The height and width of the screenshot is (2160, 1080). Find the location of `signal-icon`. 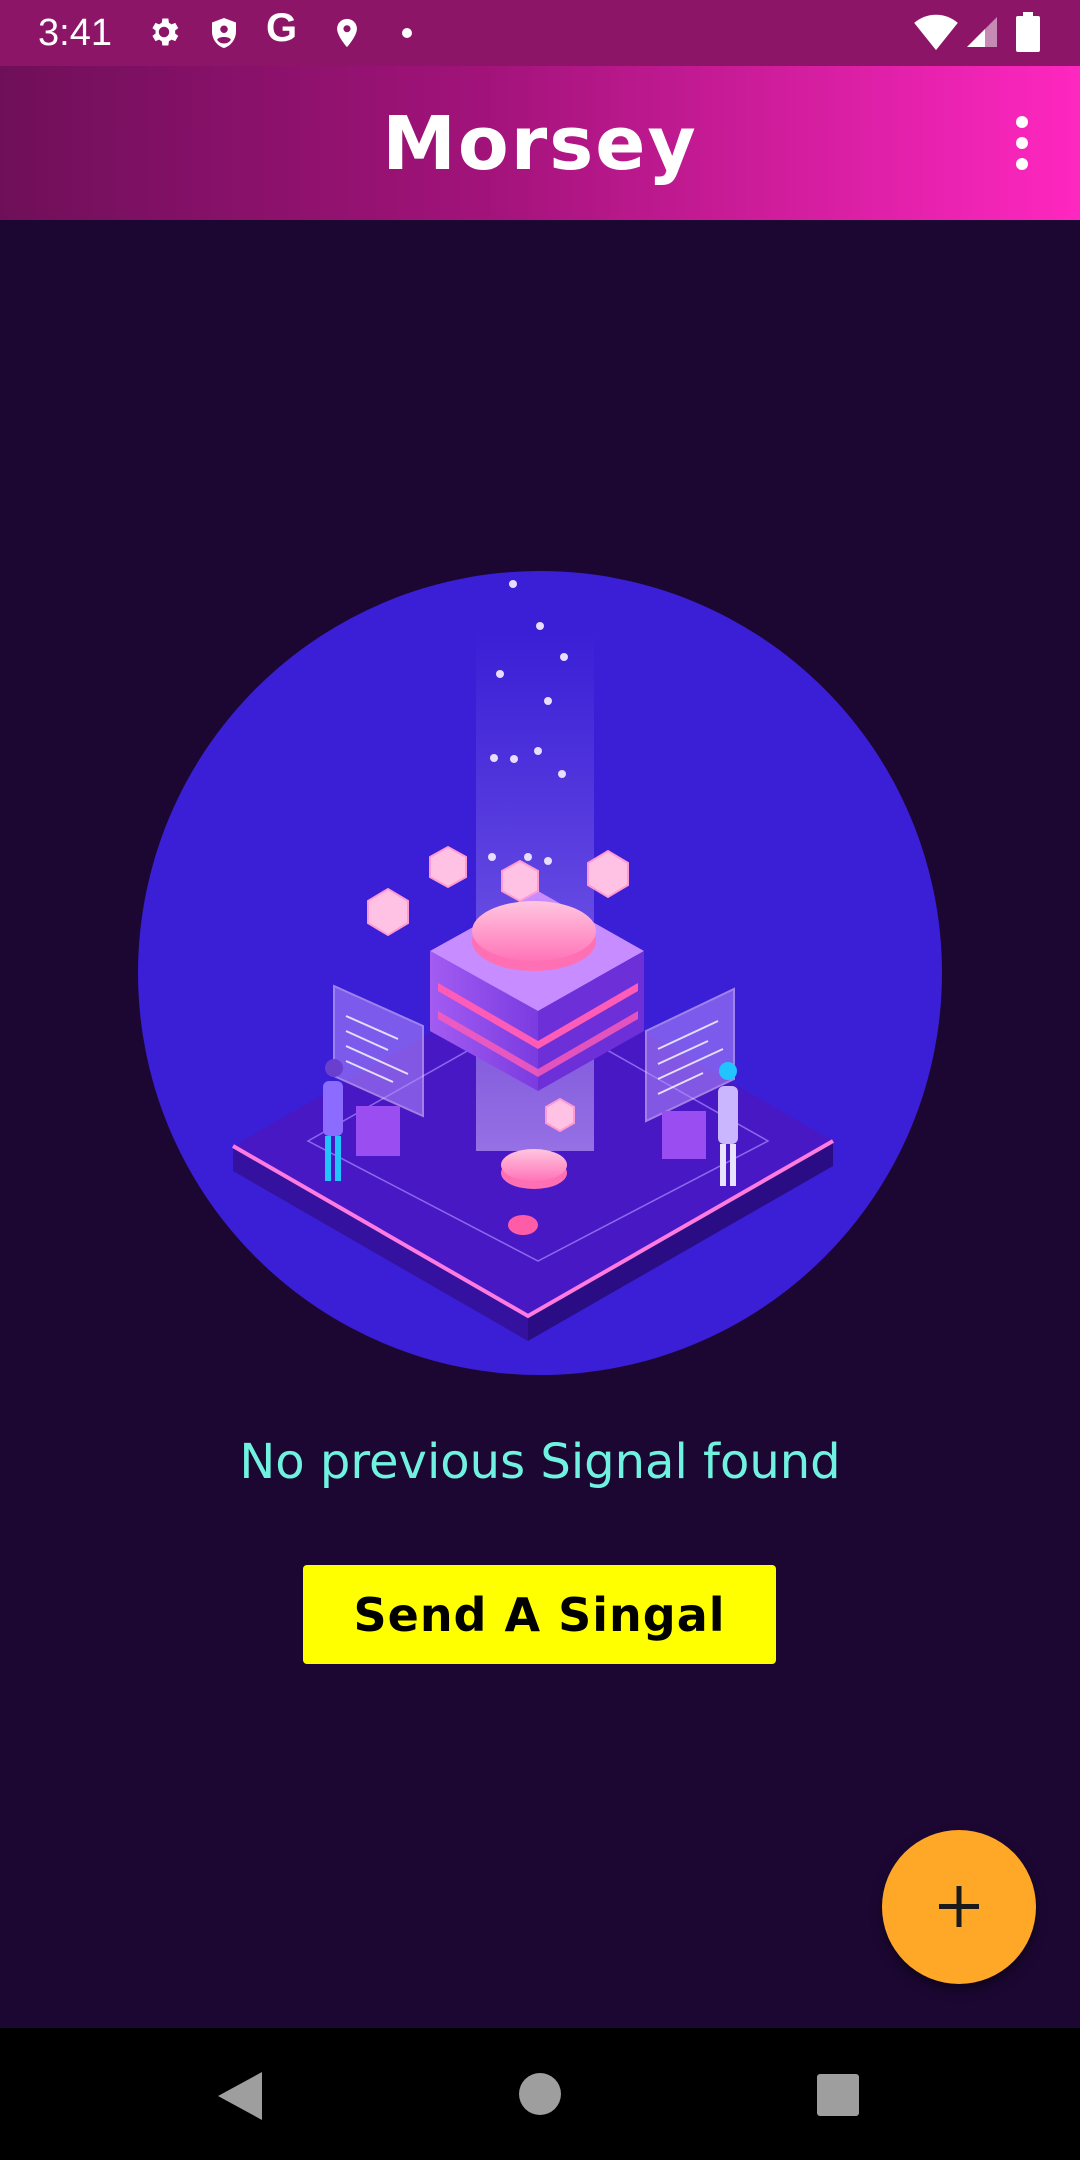

signal-icon is located at coordinates (982, 32).